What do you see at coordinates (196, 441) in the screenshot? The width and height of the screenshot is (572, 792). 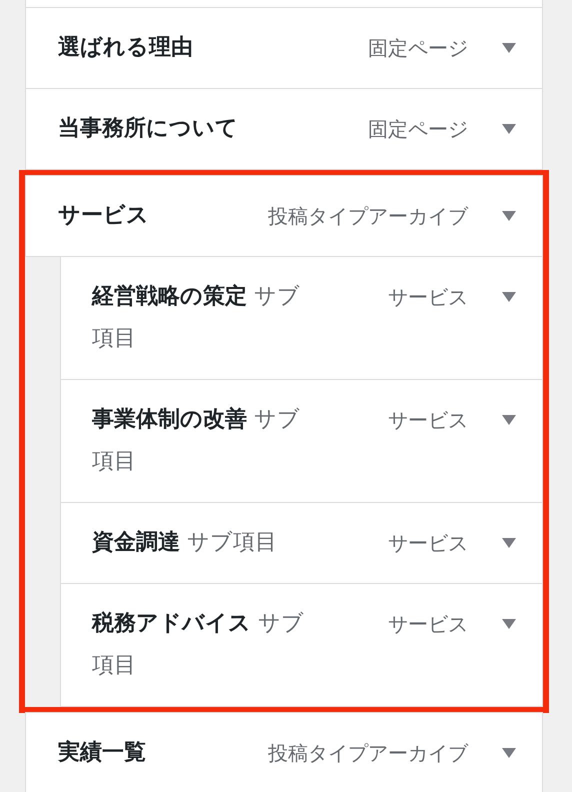 I see `menu-item-title: 事業体制の改善 サブ項目` at bounding box center [196, 441].